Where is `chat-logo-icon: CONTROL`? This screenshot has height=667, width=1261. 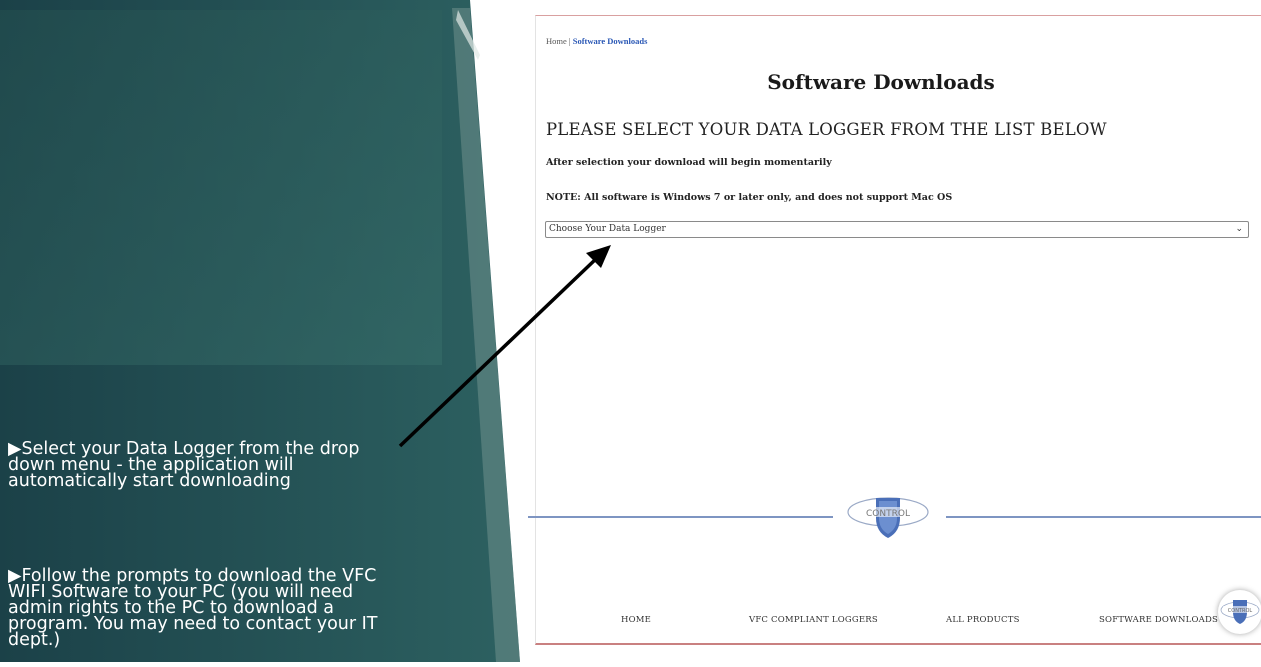 chat-logo-icon: CONTROL is located at coordinates (1240, 612).